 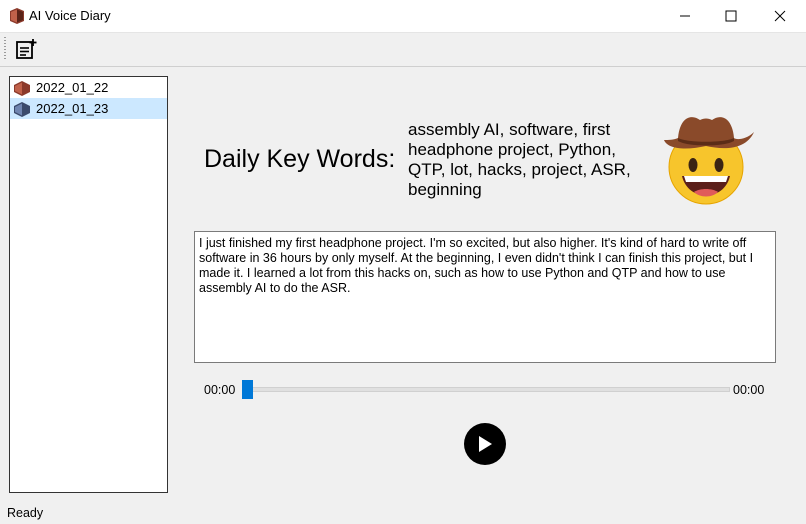 What do you see at coordinates (247, 389) in the screenshot?
I see `slider-thumb` at bounding box center [247, 389].